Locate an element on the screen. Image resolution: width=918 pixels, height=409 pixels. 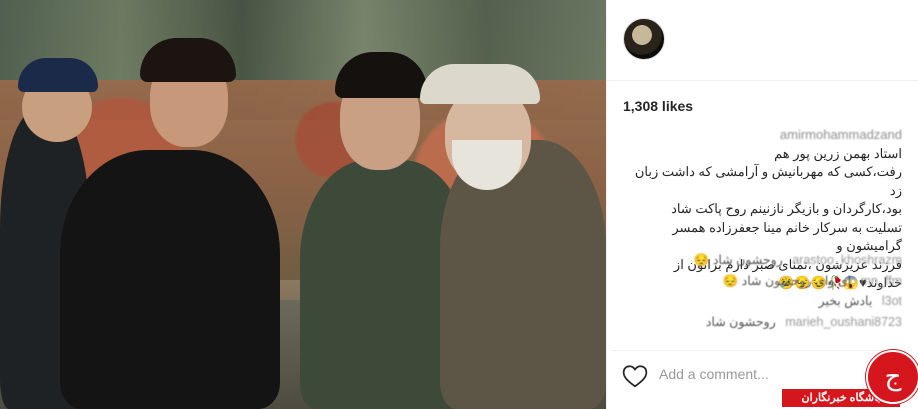
photo-person-1-cap is located at coordinates (58, 75).